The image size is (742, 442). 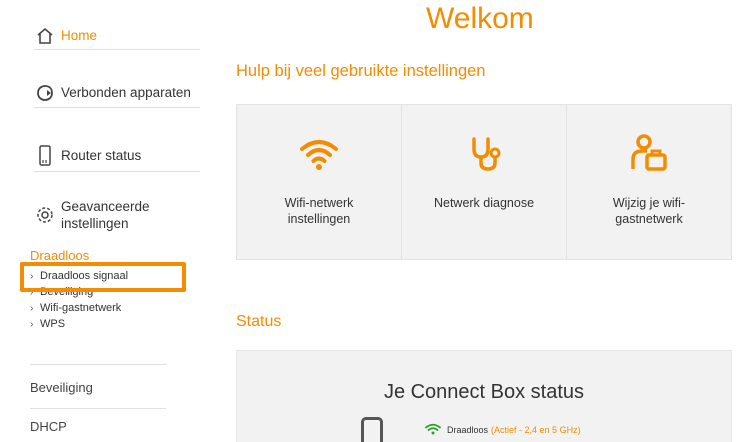 What do you see at coordinates (81, 308) in the screenshot?
I see `submenu-item-label: Wifi-gastnetwerk` at bounding box center [81, 308].